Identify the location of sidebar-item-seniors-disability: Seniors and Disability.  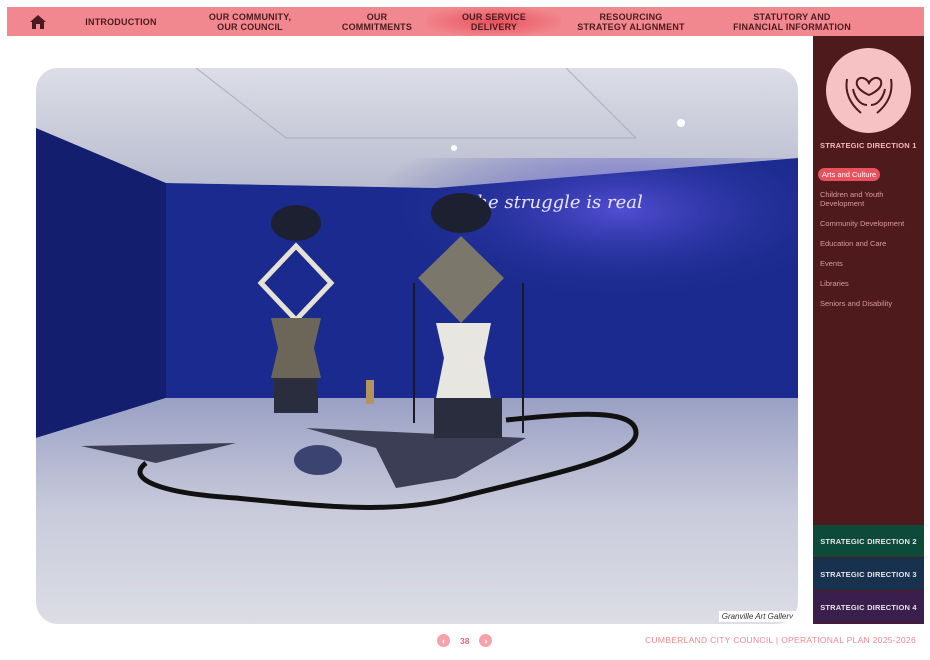
(870, 303).